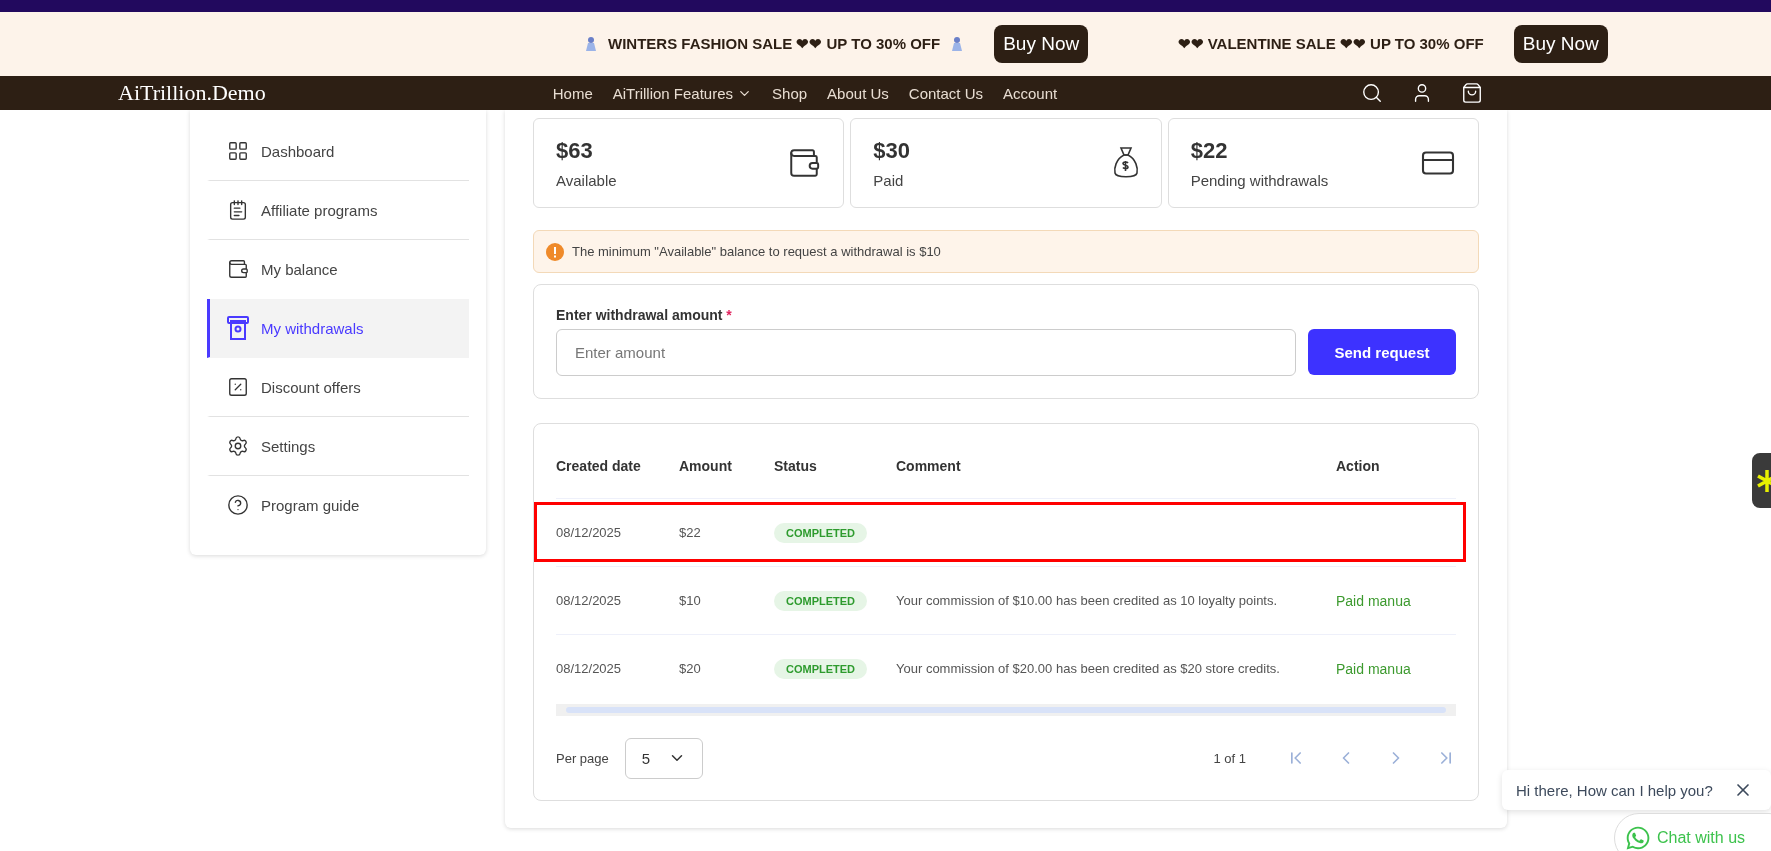  Describe the element at coordinates (1259, 180) in the screenshot. I see `stat-label: Pending withdrawals` at that location.